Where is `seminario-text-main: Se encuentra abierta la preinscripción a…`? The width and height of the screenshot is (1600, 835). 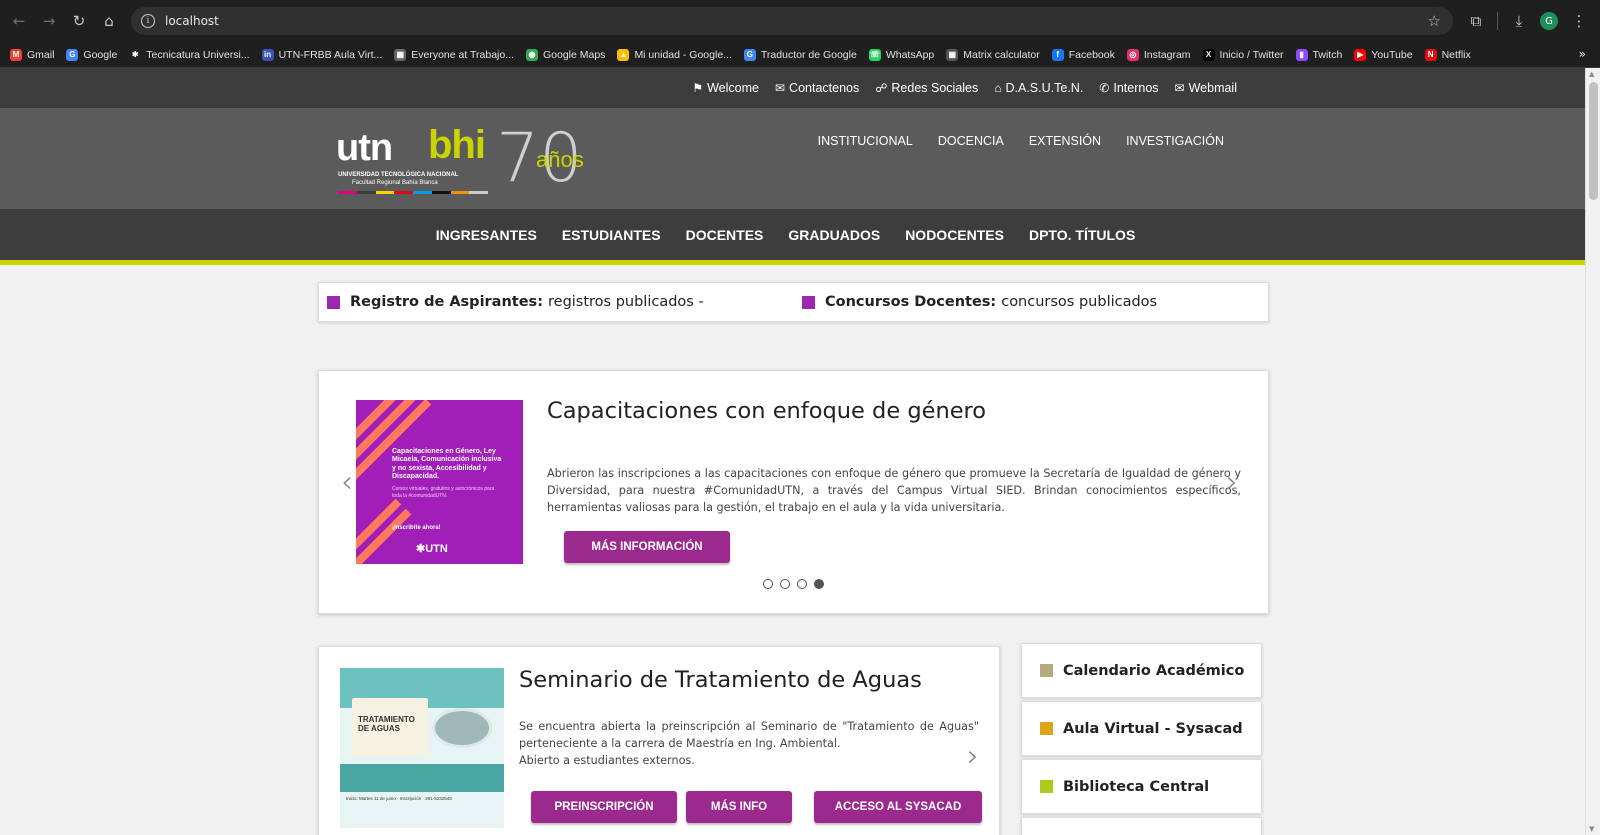 seminario-text-main: Se encuentra abierta la preinscripción a… is located at coordinates (749, 735).